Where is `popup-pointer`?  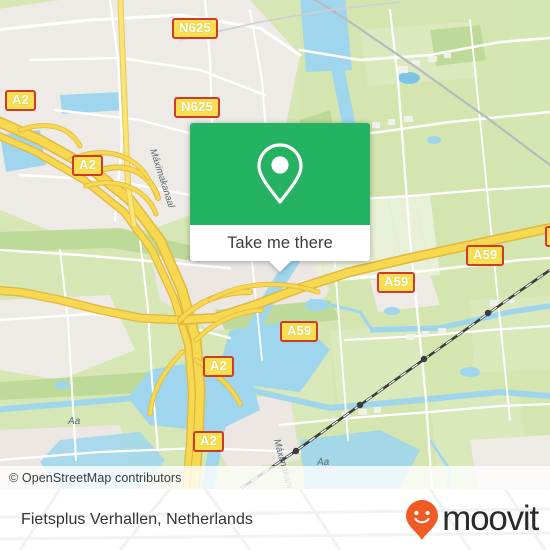 popup-pointer is located at coordinates (280, 266).